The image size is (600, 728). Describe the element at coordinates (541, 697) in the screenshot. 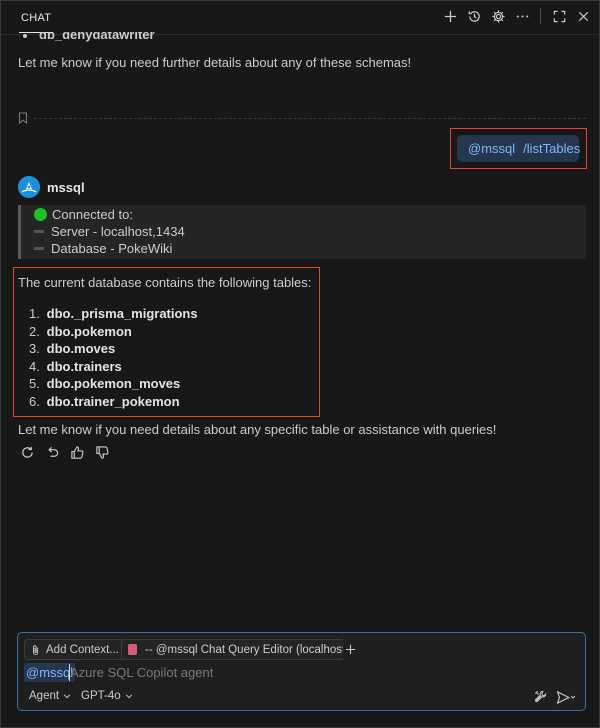

I see `tools-icon` at that location.